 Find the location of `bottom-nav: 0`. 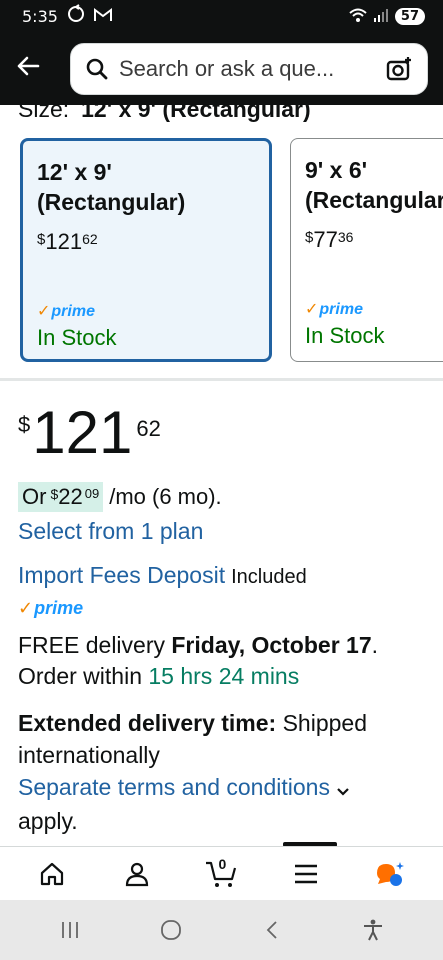

bottom-nav: 0 is located at coordinates (221, 873).